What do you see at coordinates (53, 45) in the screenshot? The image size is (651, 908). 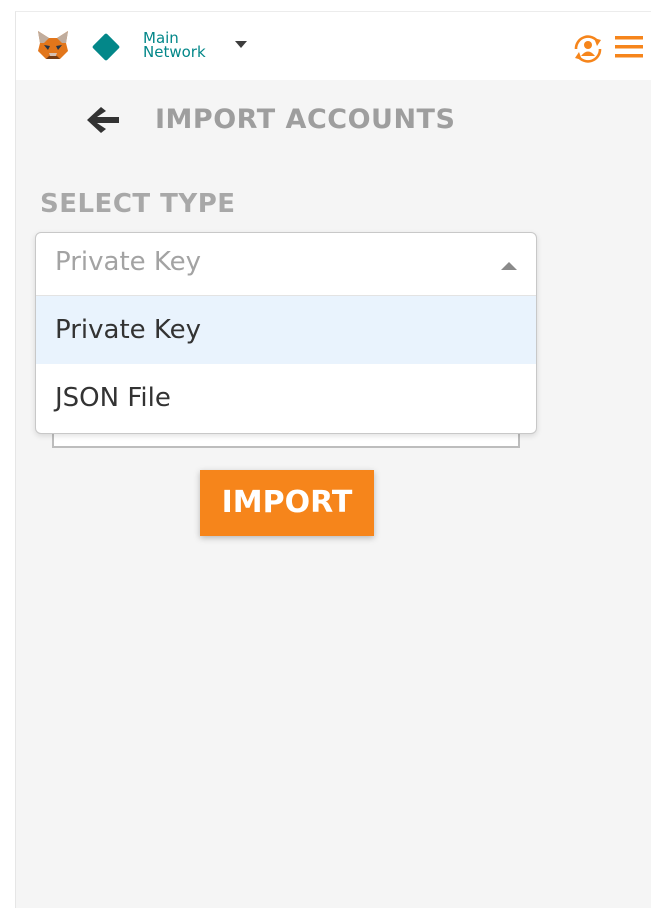 I see `metamask-fox-icon` at bounding box center [53, 45].